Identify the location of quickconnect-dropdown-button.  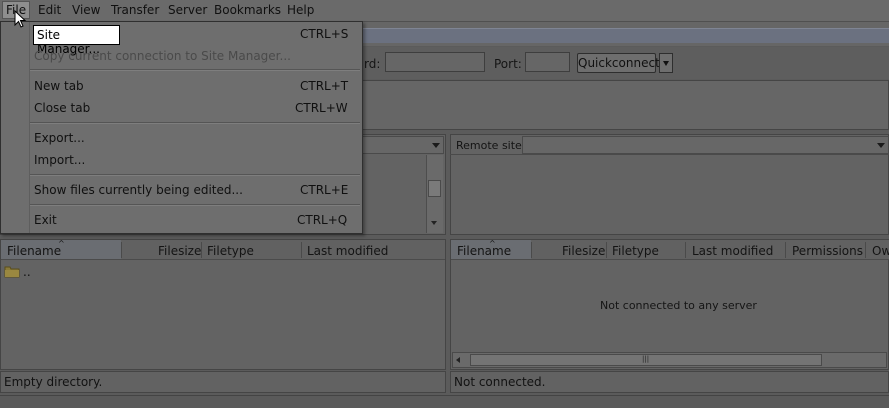
(666, 63).